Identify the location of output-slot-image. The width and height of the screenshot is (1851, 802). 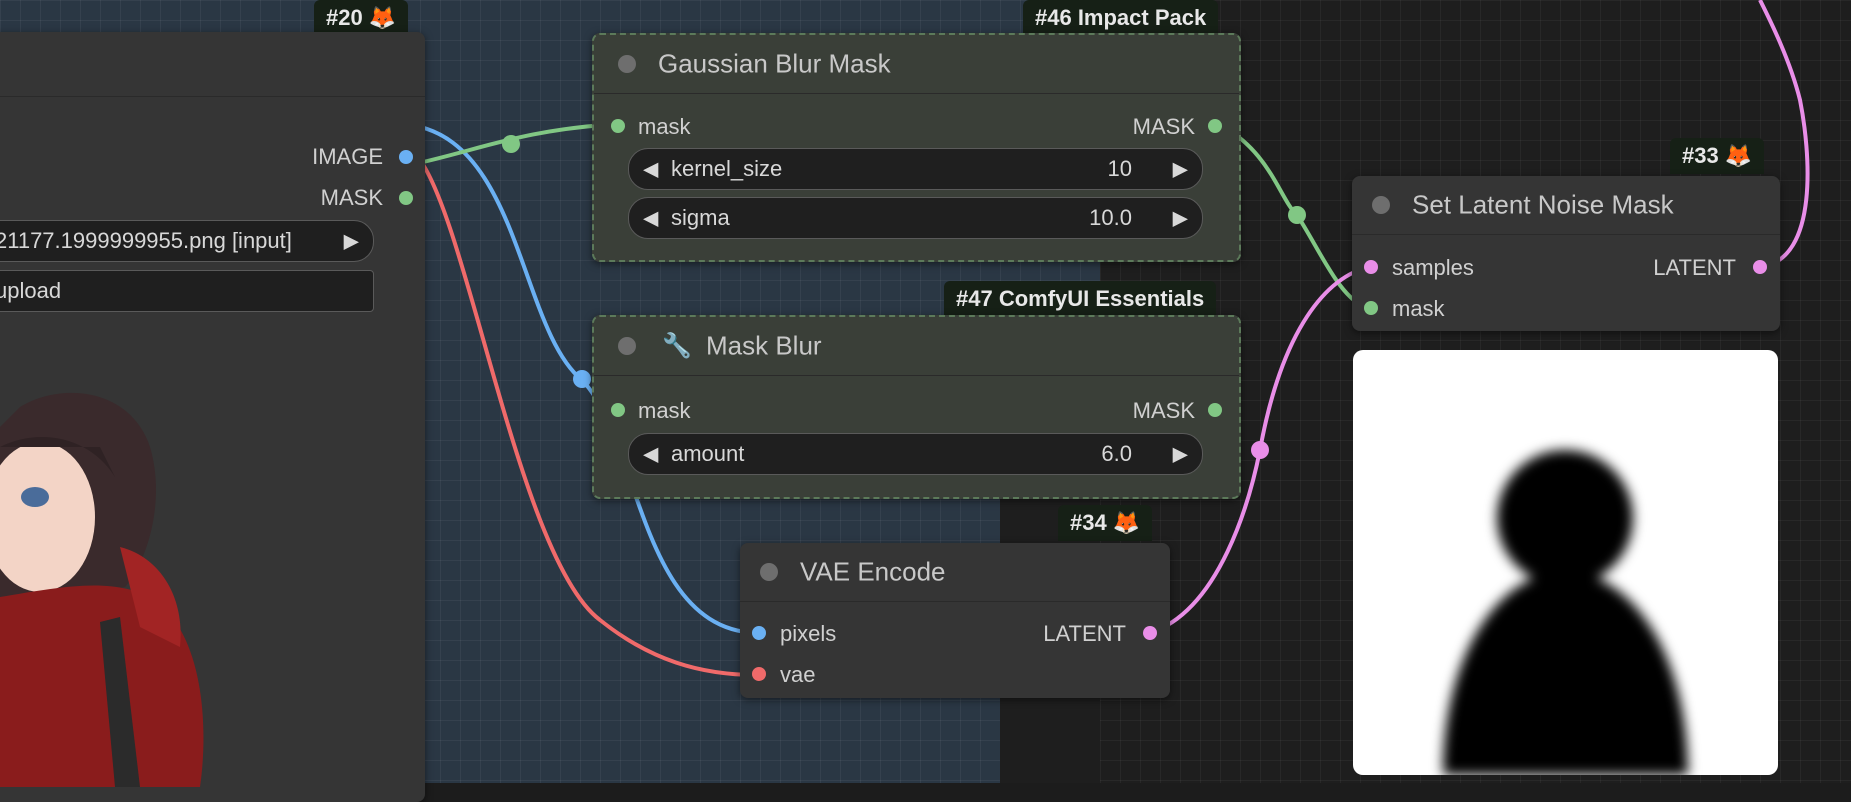
(406, 157).